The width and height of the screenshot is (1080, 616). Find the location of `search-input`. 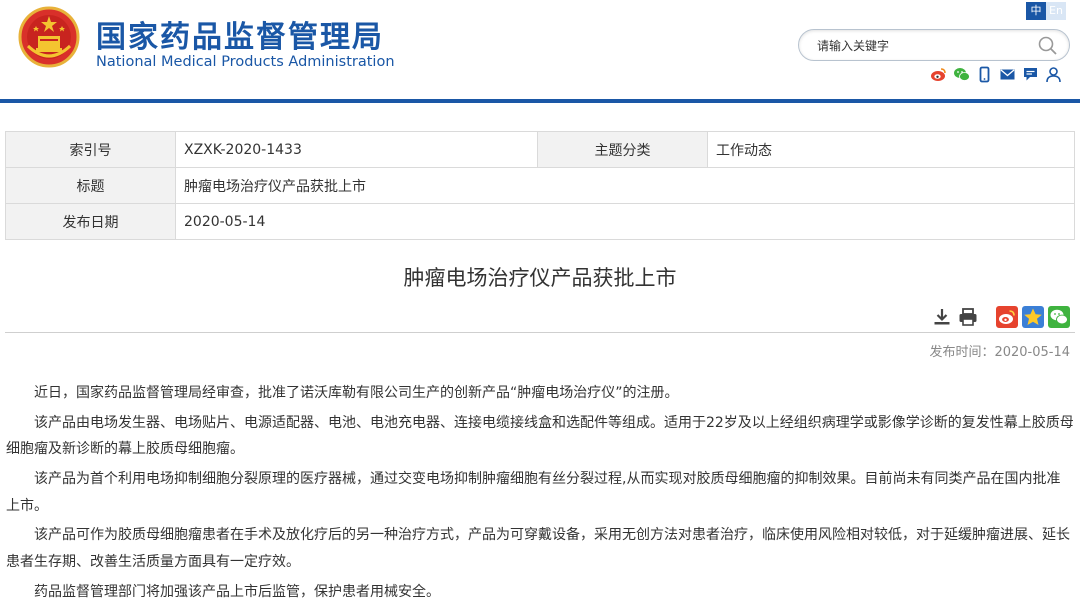

search-input is located at coordinates (922, 46).